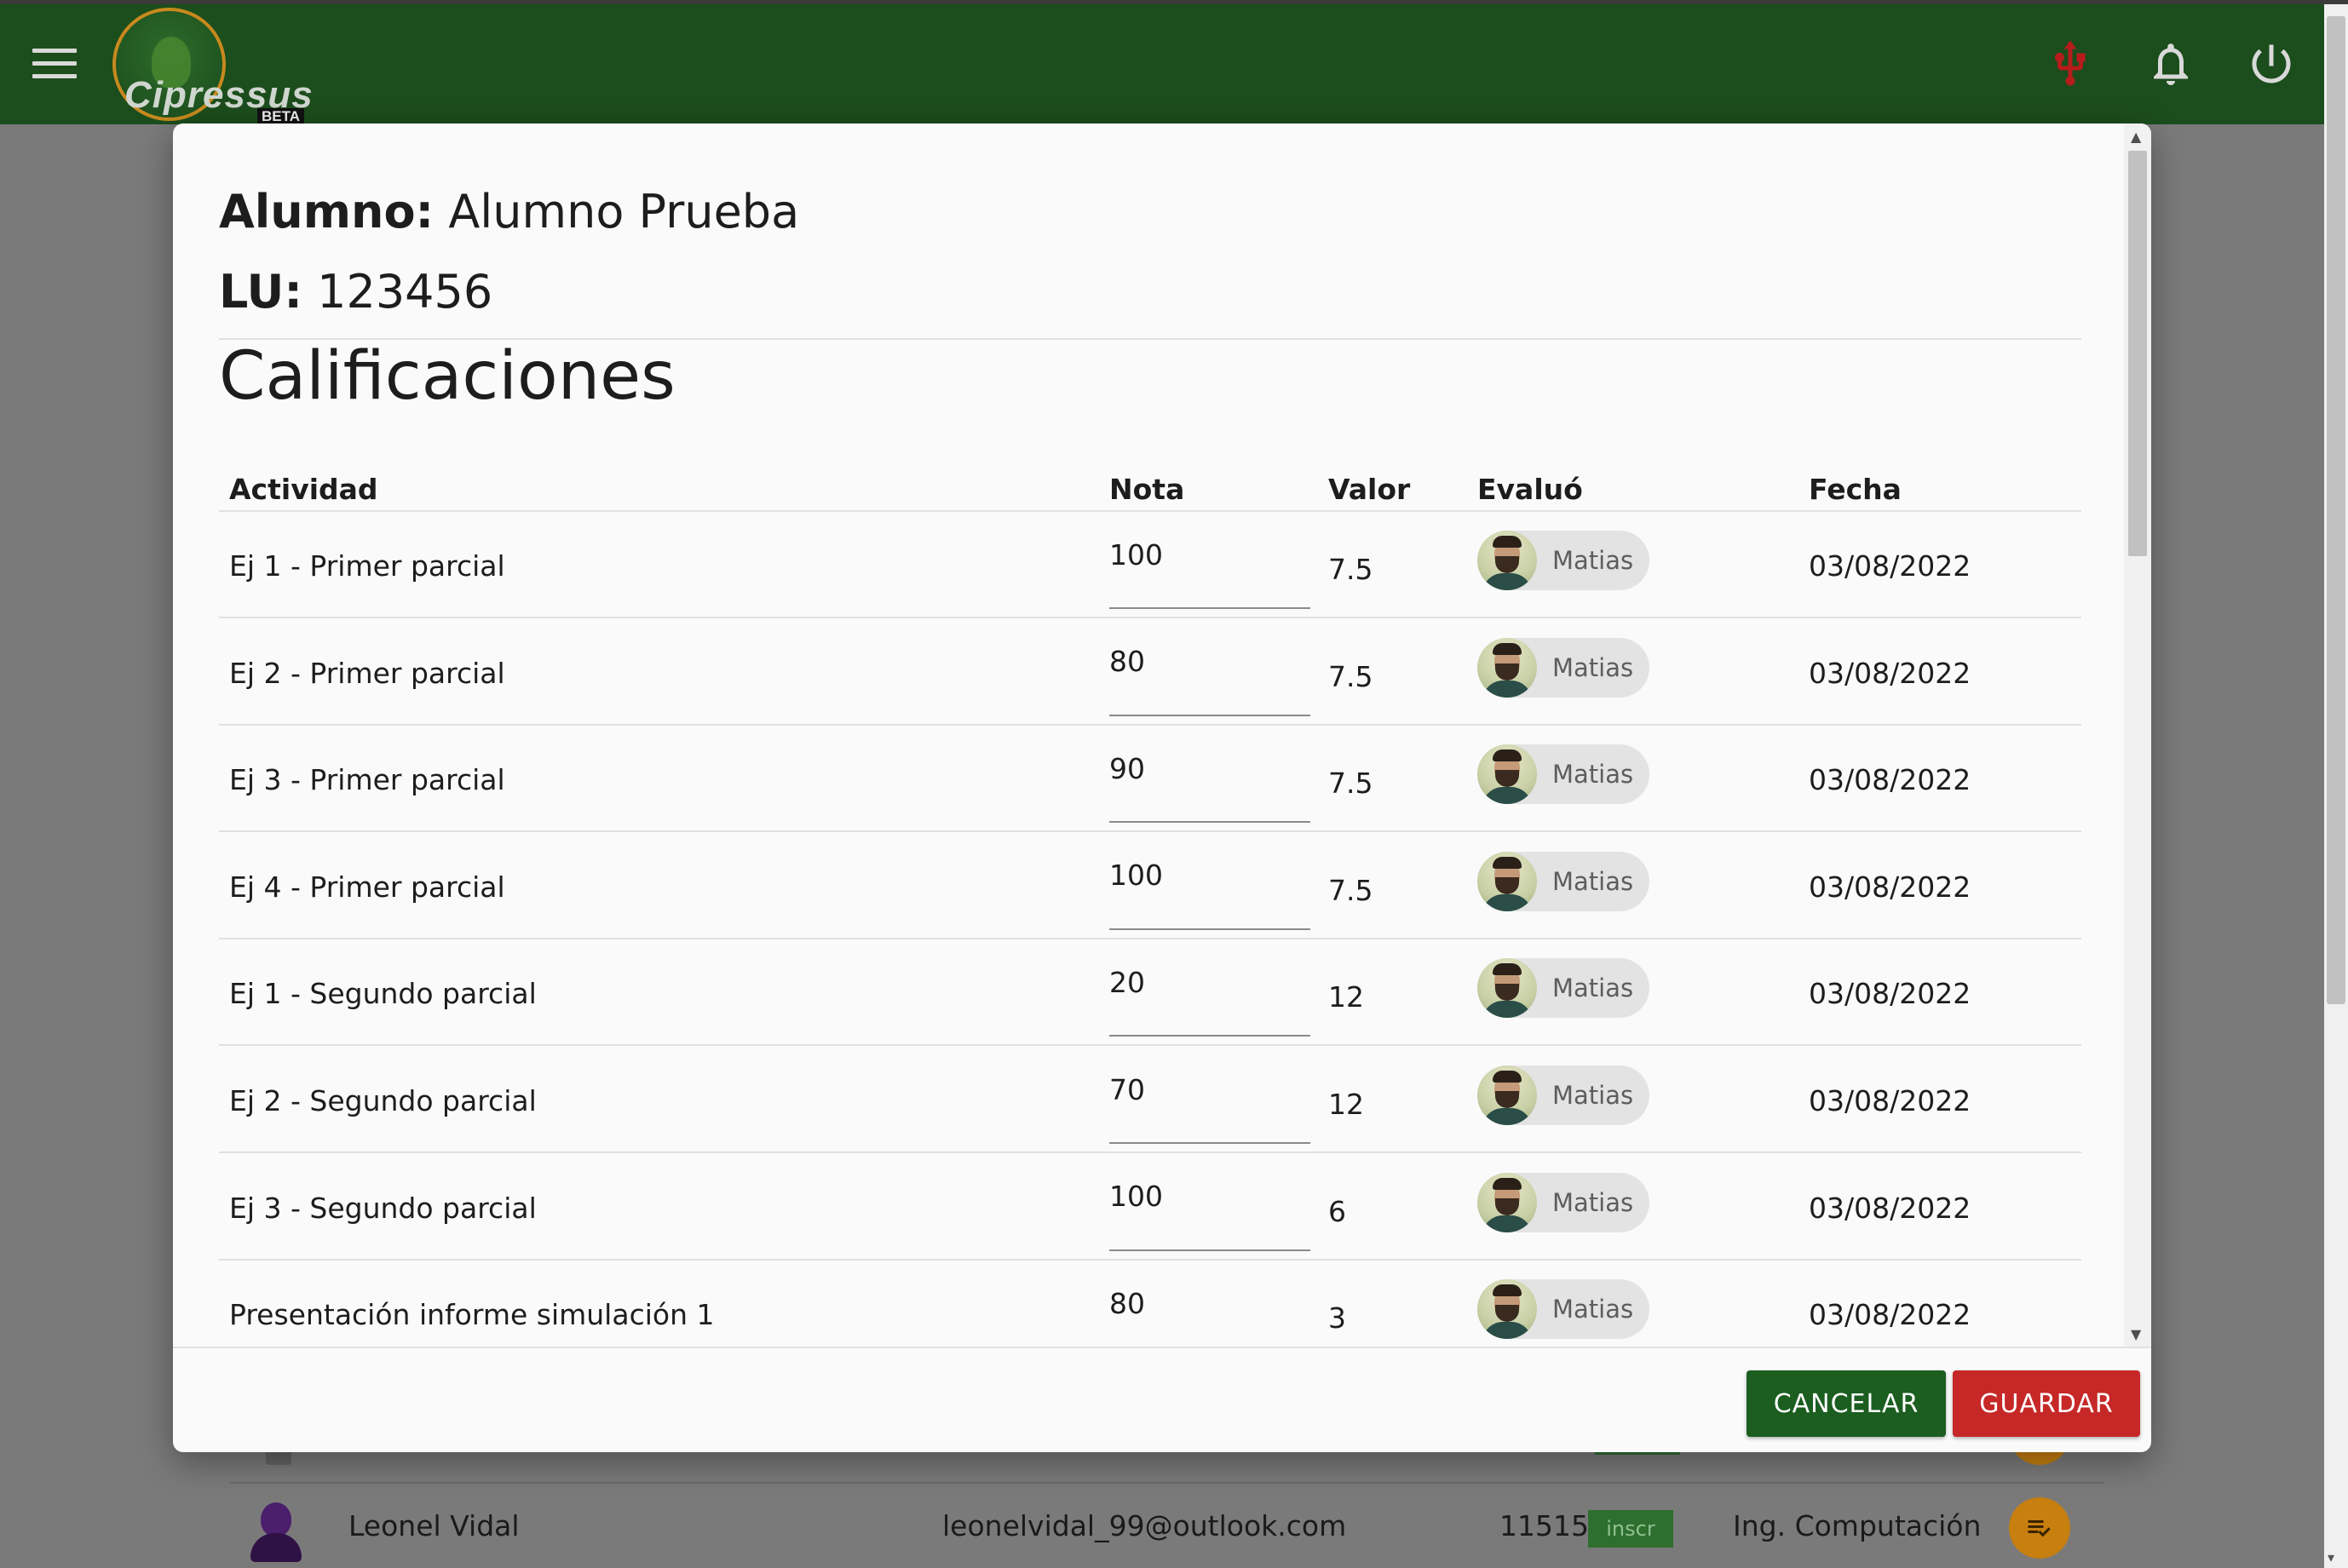 The height and width of the screenshot is (1568, 2348). Describe the element at coordinates (281, 116) in the screenshot. I see `beta-badge: BETA` at that location.